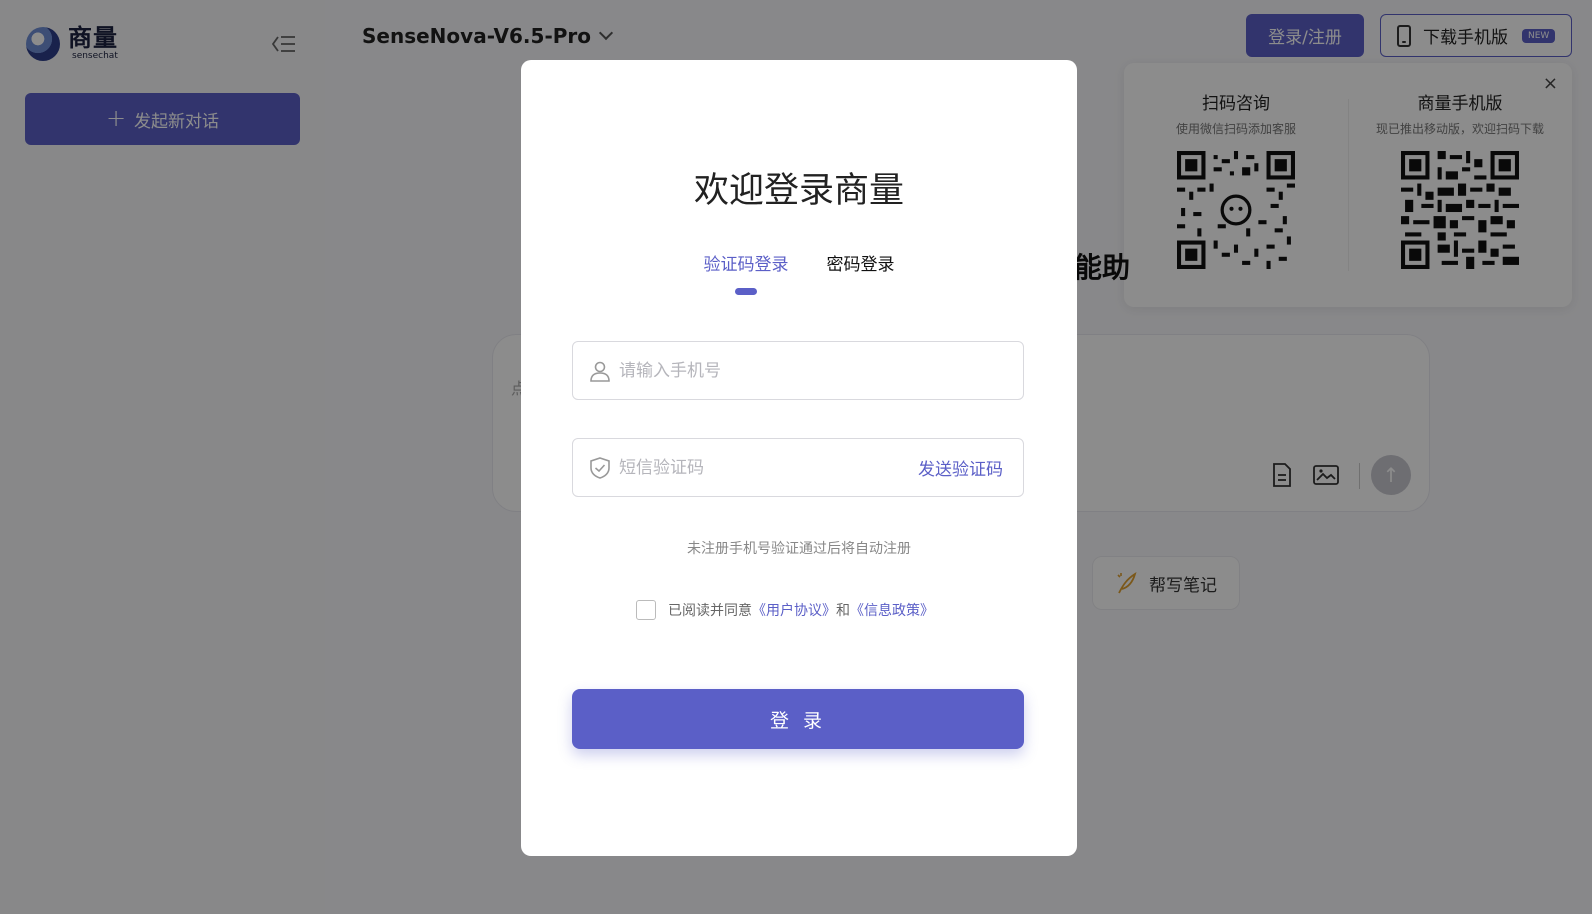  What do you see at coordinates (710, 611) in the screenshot?
I see `agree-prefix: 已阅读并同意` at bounding box center [710, 611].